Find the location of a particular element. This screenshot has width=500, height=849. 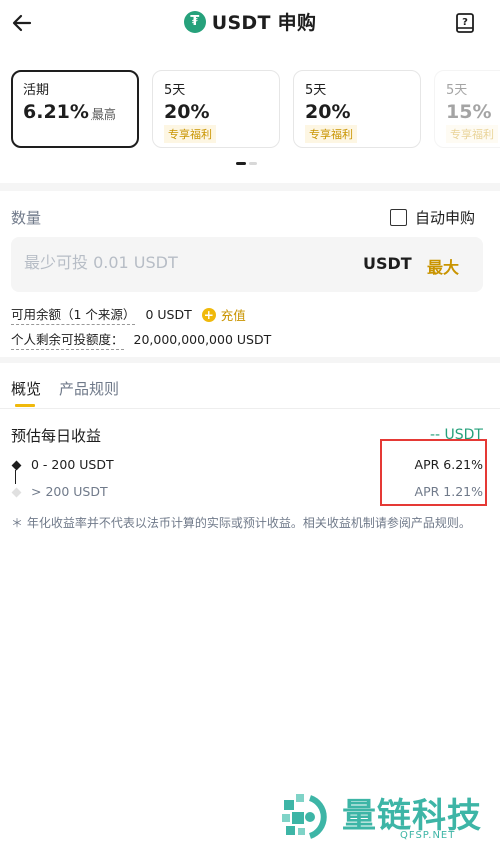

tier-connector is located at coordinates (15, 477).